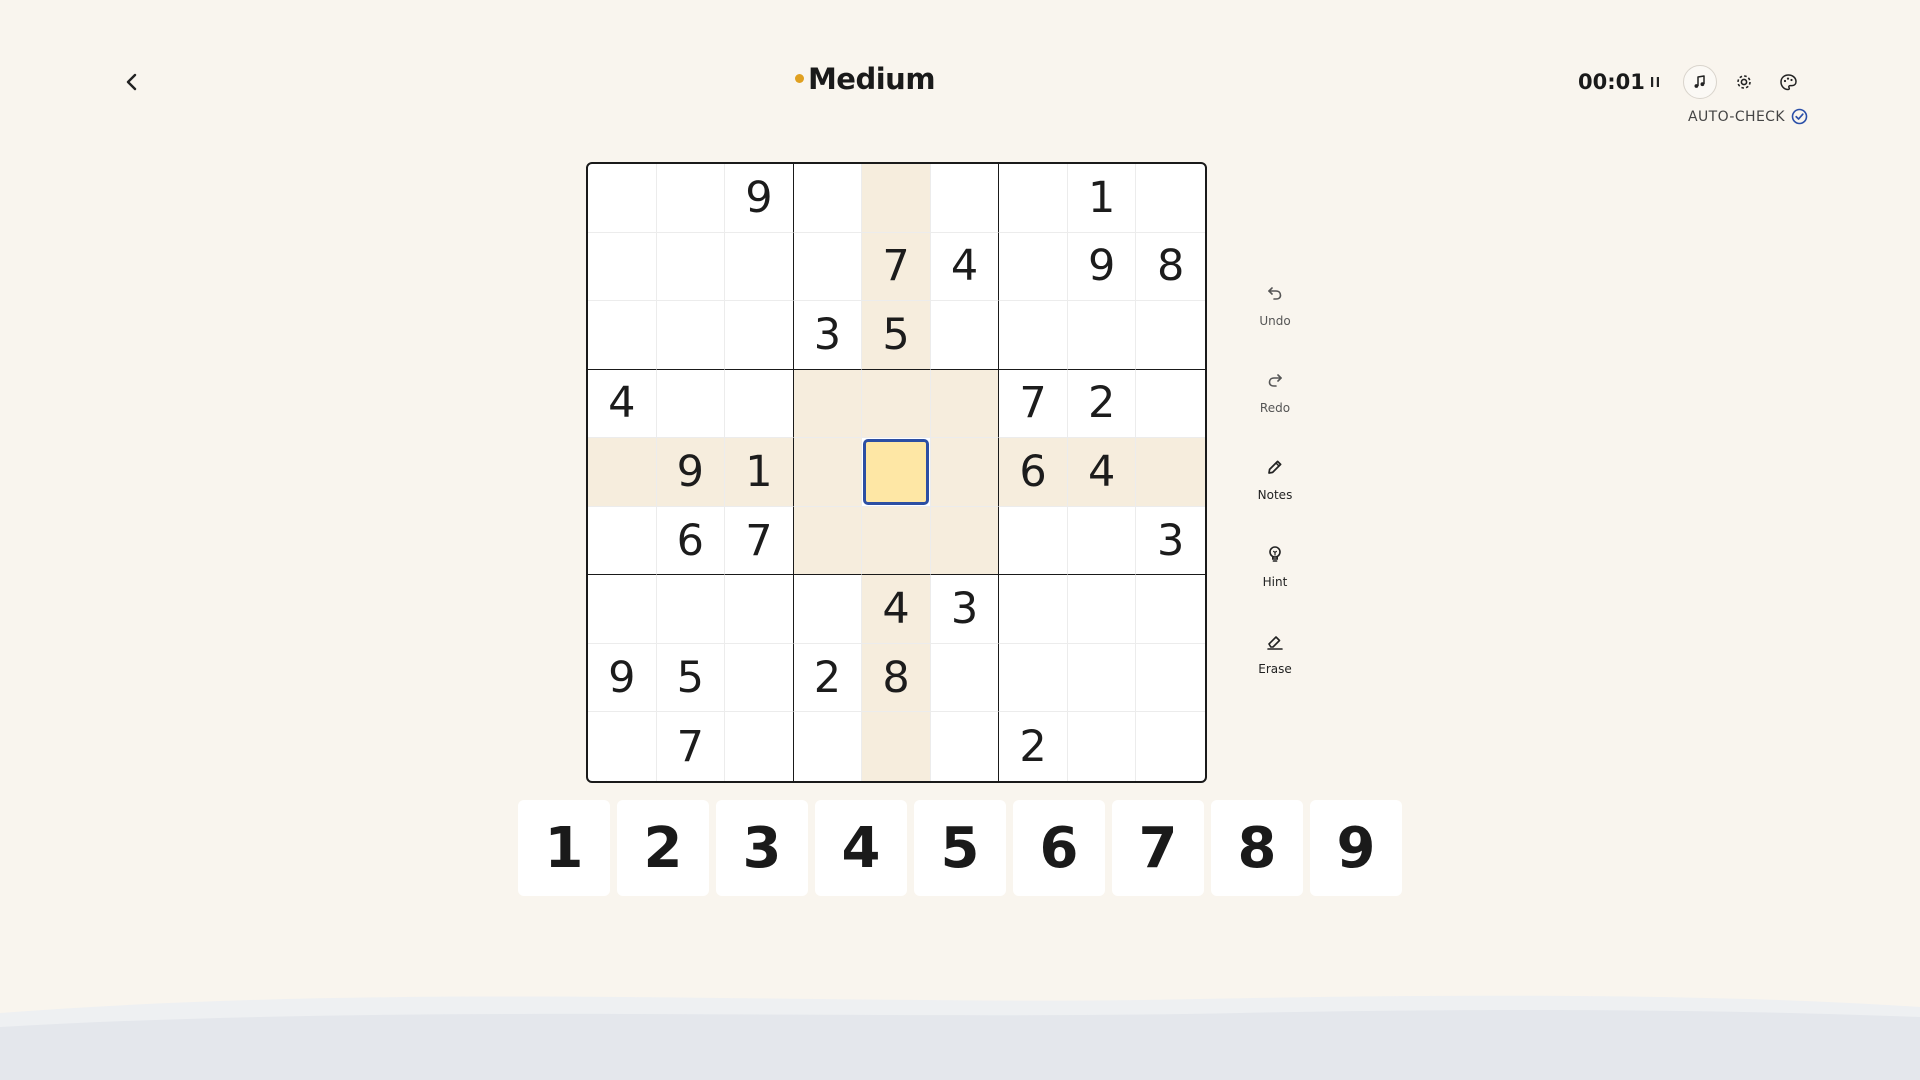 The width and height of the screenshot is (1920, 1080). Describe the element at coordinates (1748, 116) in the screenshot. I see `auto-check-toggle: AUTO-CHECK` at that location.